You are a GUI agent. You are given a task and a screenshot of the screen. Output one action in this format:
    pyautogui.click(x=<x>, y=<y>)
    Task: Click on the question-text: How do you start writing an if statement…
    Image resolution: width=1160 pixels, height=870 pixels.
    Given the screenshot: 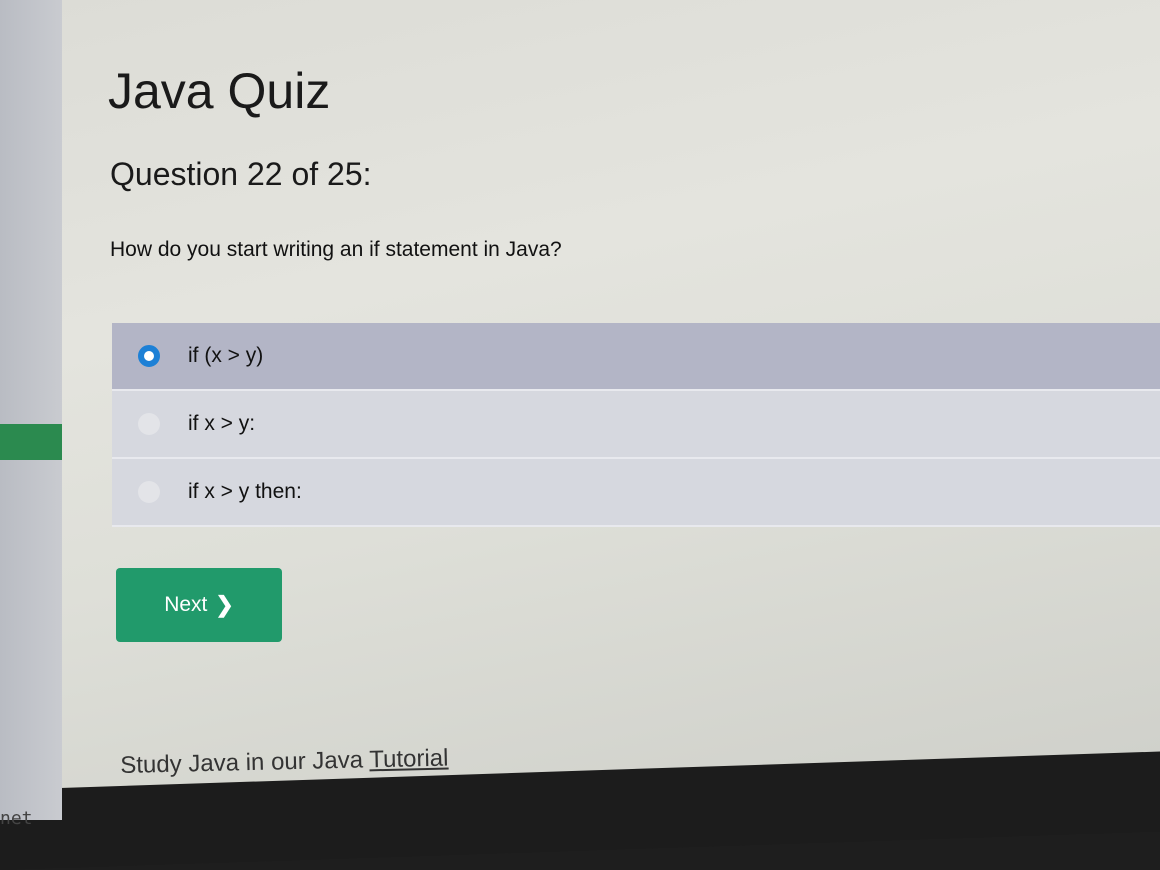 What is the action you would take?
    pyautogui.click(x=336, y=249)
    